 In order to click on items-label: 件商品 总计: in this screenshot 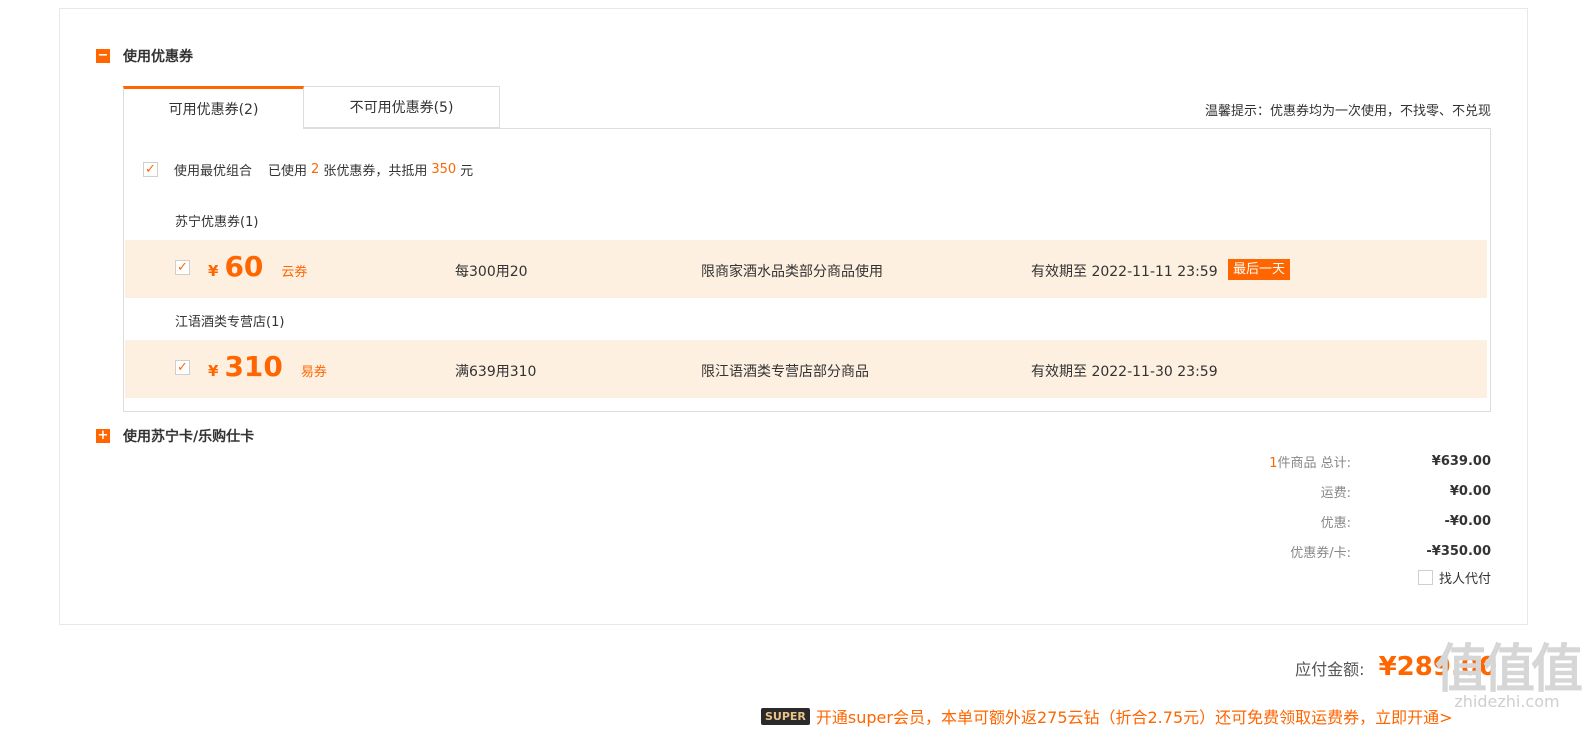, I will do `click(1314, 463)`.